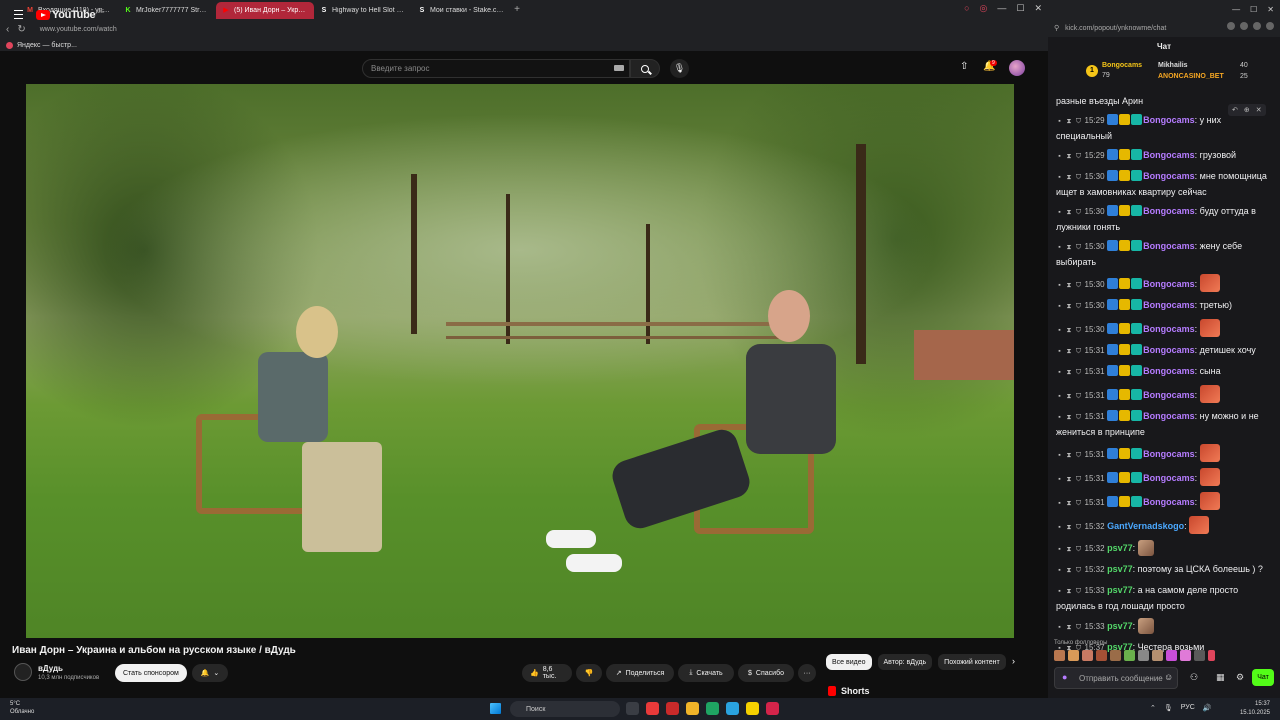  Describe the element at coordinates (589, 673) in the screenshot. I see `dislike-button: 👎` at that location.